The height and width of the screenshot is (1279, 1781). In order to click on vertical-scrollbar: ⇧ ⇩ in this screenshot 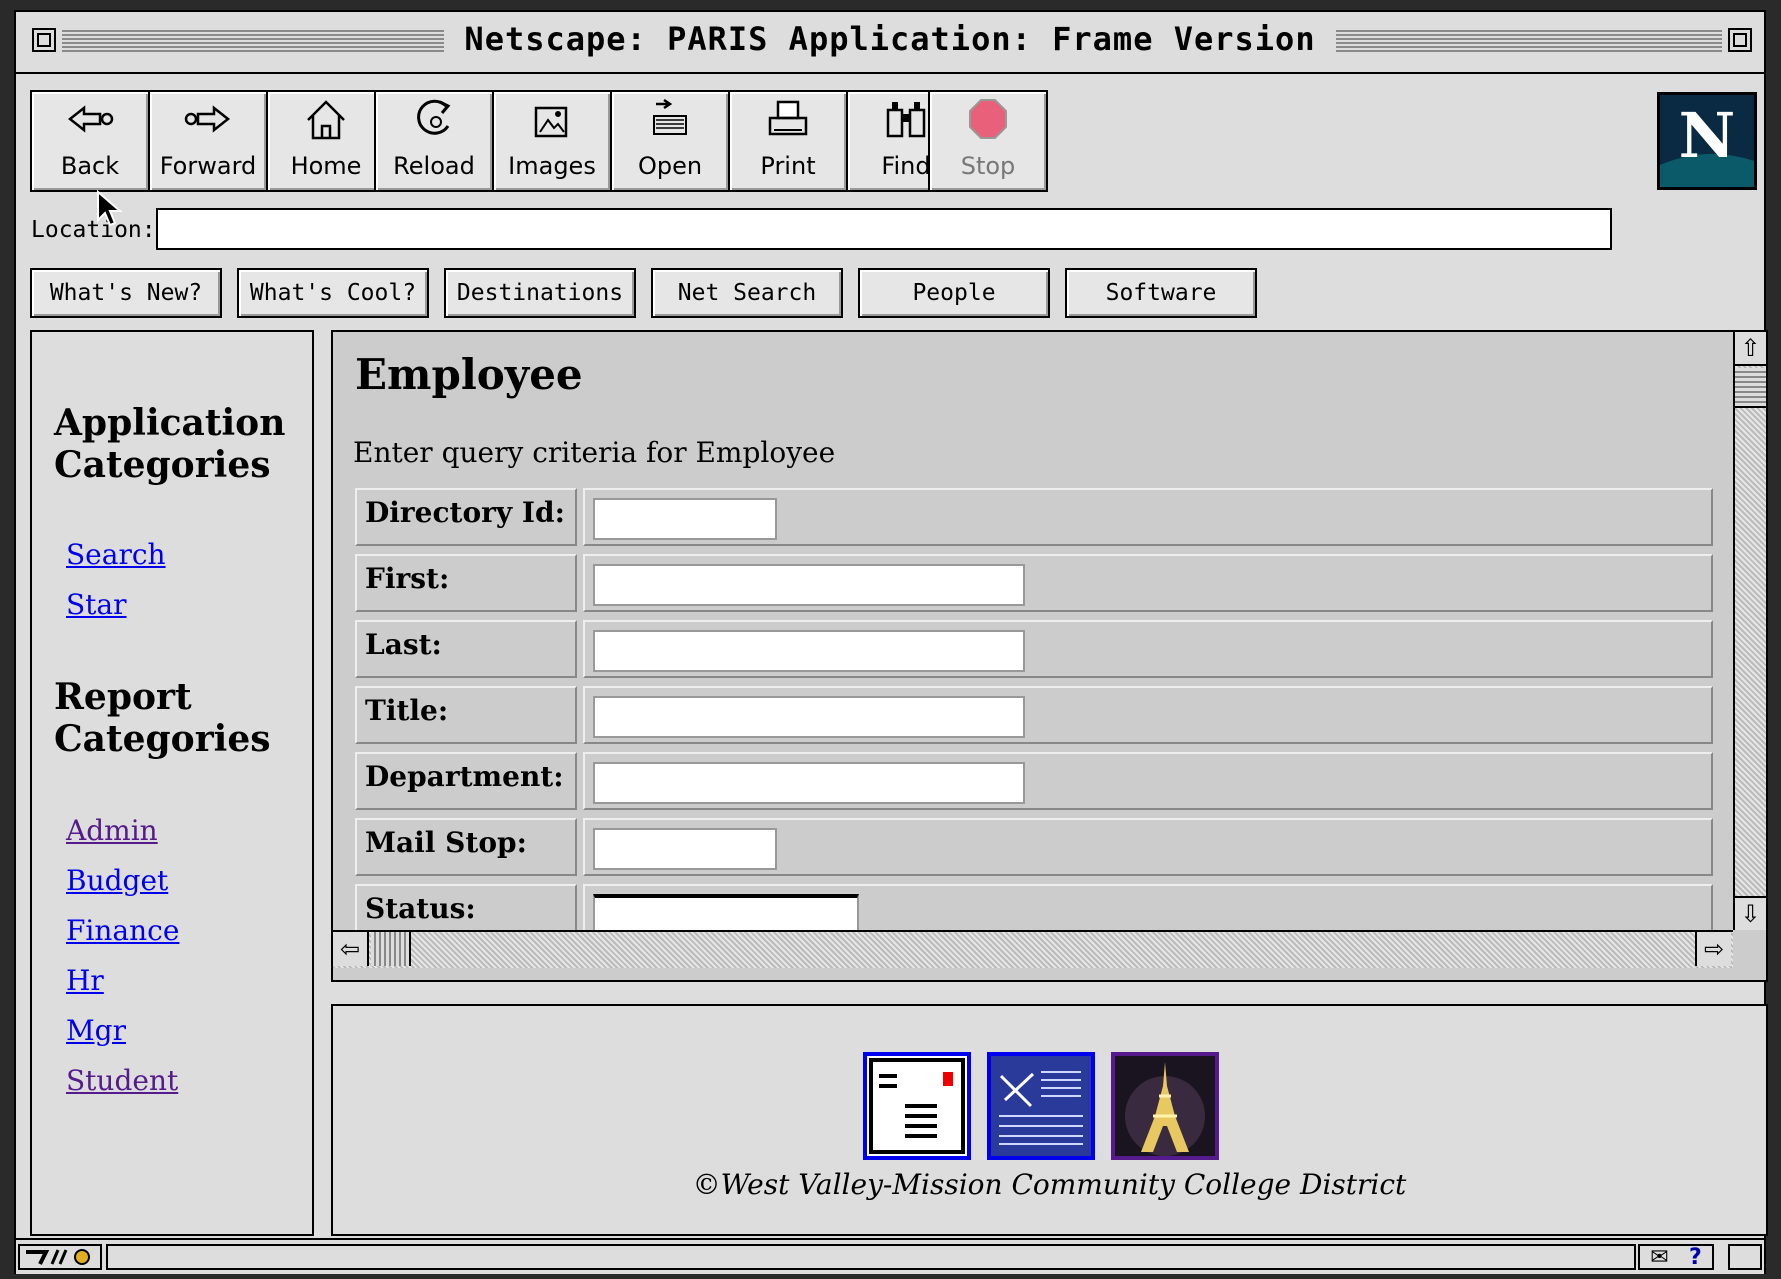, I will do `click(1749, 631)`.